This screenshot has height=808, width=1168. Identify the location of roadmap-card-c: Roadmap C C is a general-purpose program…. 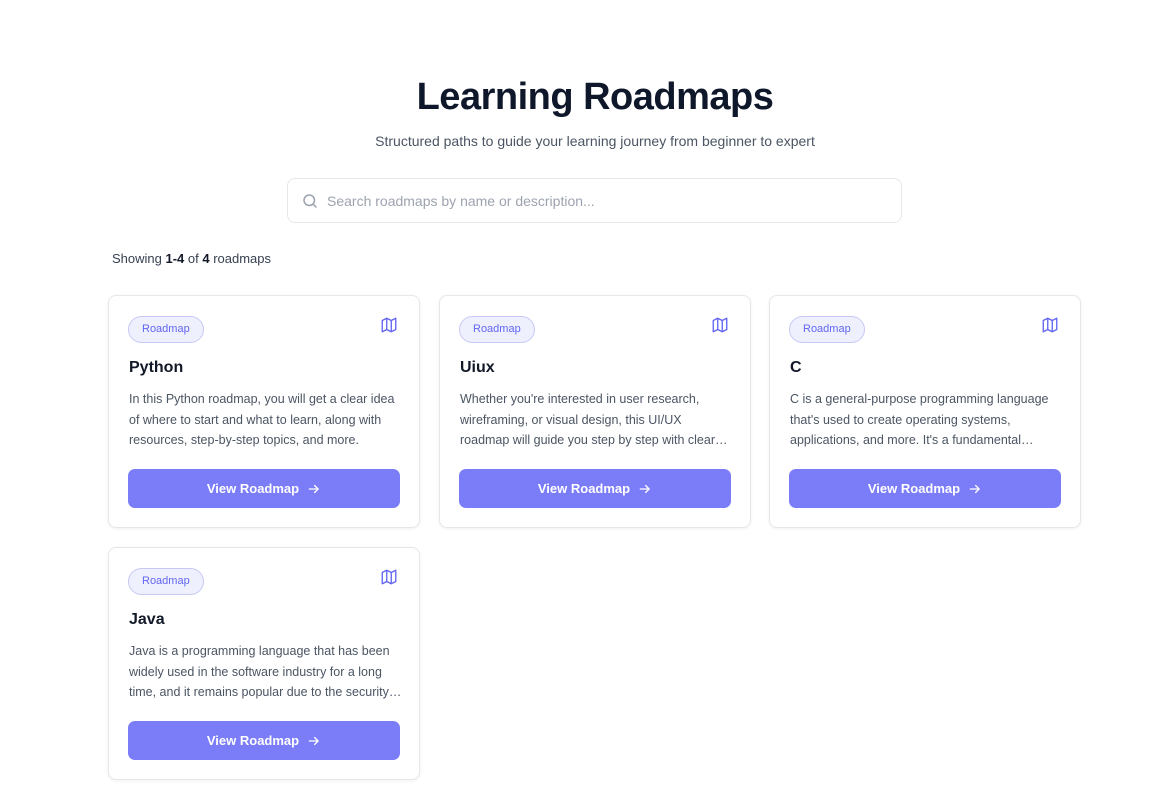
(925, 411).